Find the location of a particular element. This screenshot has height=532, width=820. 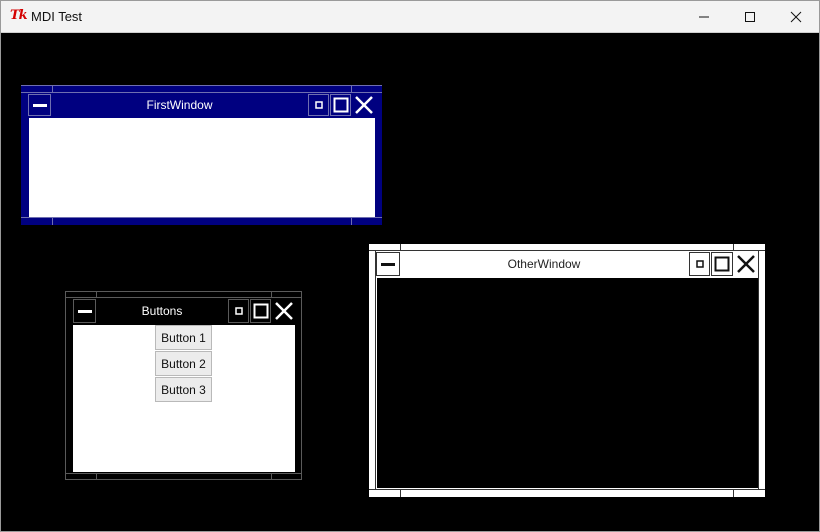

other-menu-button is located at coordinates (388, 264).